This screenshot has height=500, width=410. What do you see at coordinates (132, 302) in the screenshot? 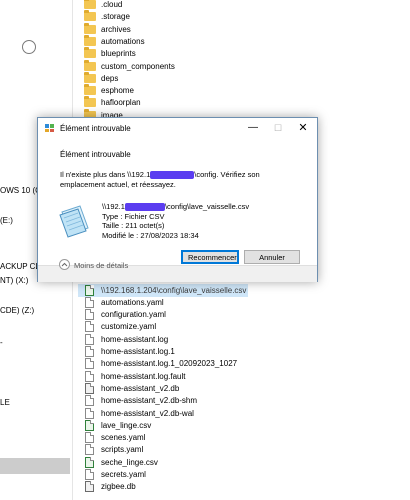
I see `file-name: automations.yaml` at bounding box center [132, 302].